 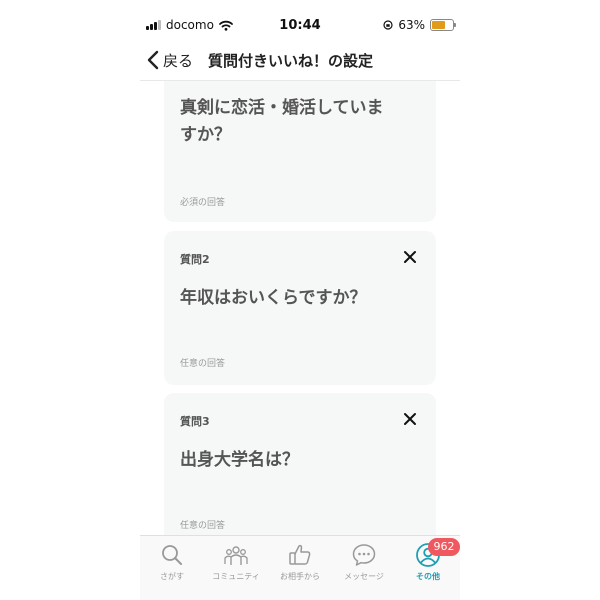 What do you see at coordinates (388, 25) in the screenshot?
I see `rotation-lock-icon` at bounding box center [388, 25].